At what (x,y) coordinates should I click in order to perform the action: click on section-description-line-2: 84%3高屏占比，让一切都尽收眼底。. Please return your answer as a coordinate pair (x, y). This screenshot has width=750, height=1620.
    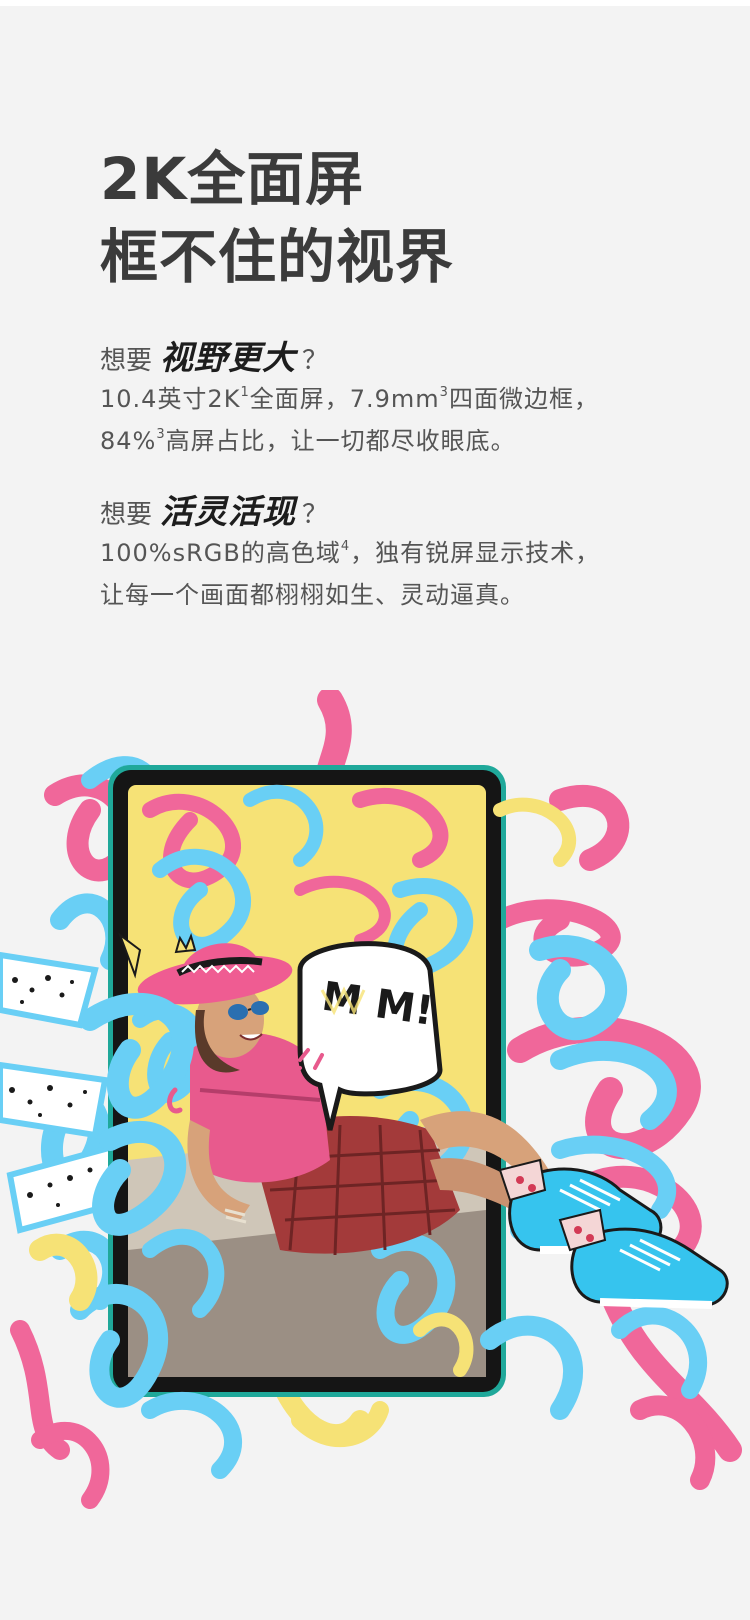
    Looking at the image, I should click on (410, 441).